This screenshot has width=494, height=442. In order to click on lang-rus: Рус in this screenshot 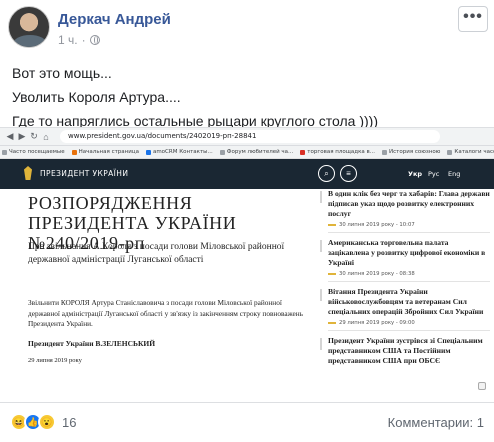, I will do `click(434, 174)`.